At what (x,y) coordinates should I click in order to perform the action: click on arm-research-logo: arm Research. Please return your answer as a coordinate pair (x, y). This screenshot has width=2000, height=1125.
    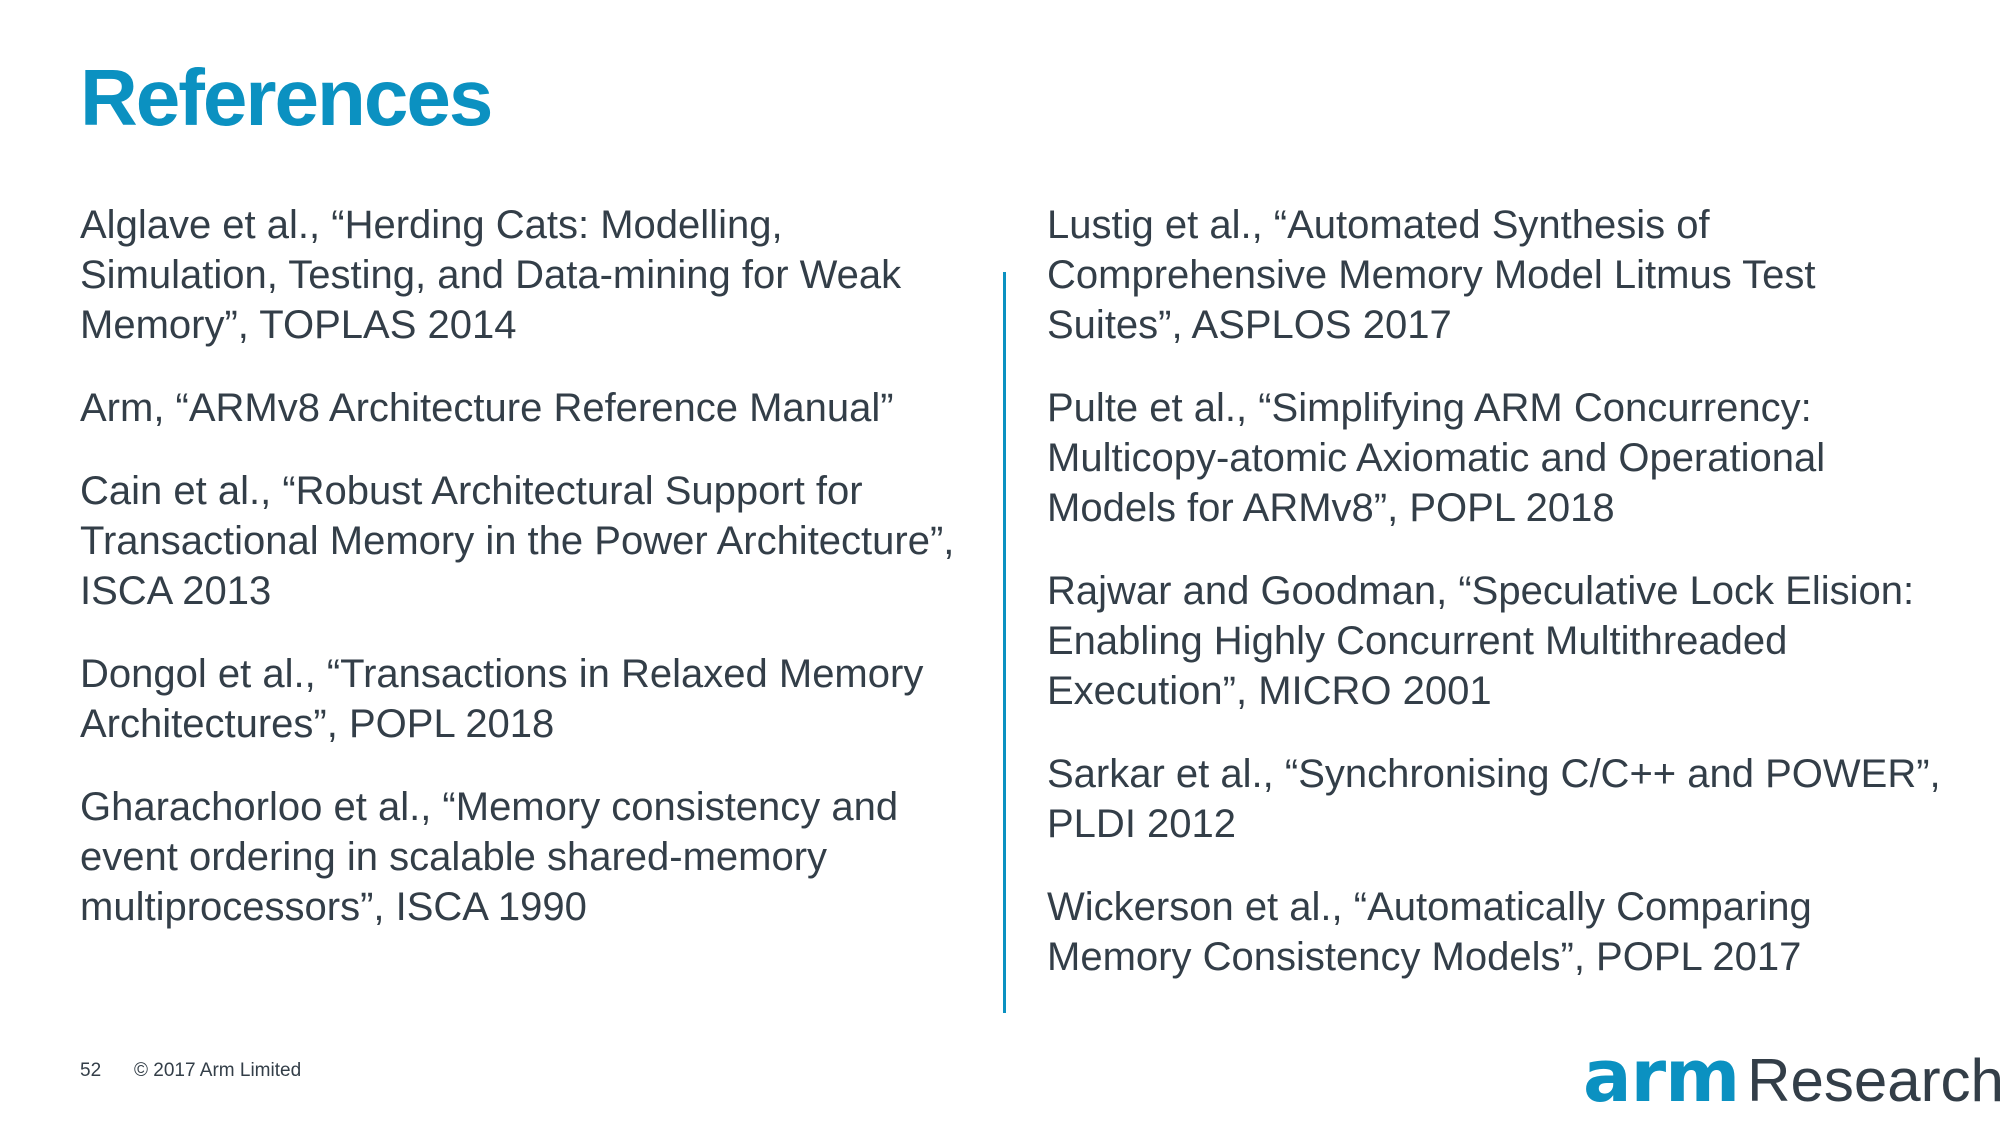
    Looking at the image, I should click on (1791, 1076).